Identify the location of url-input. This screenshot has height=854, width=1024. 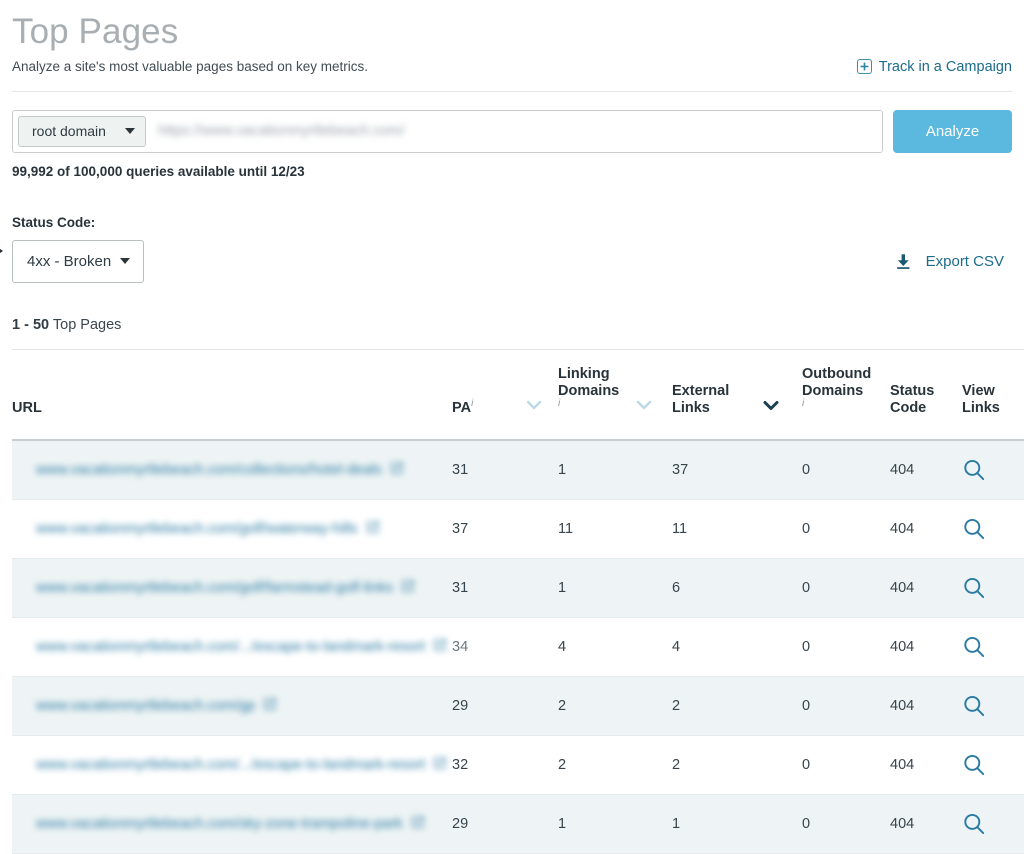
(511, 131).